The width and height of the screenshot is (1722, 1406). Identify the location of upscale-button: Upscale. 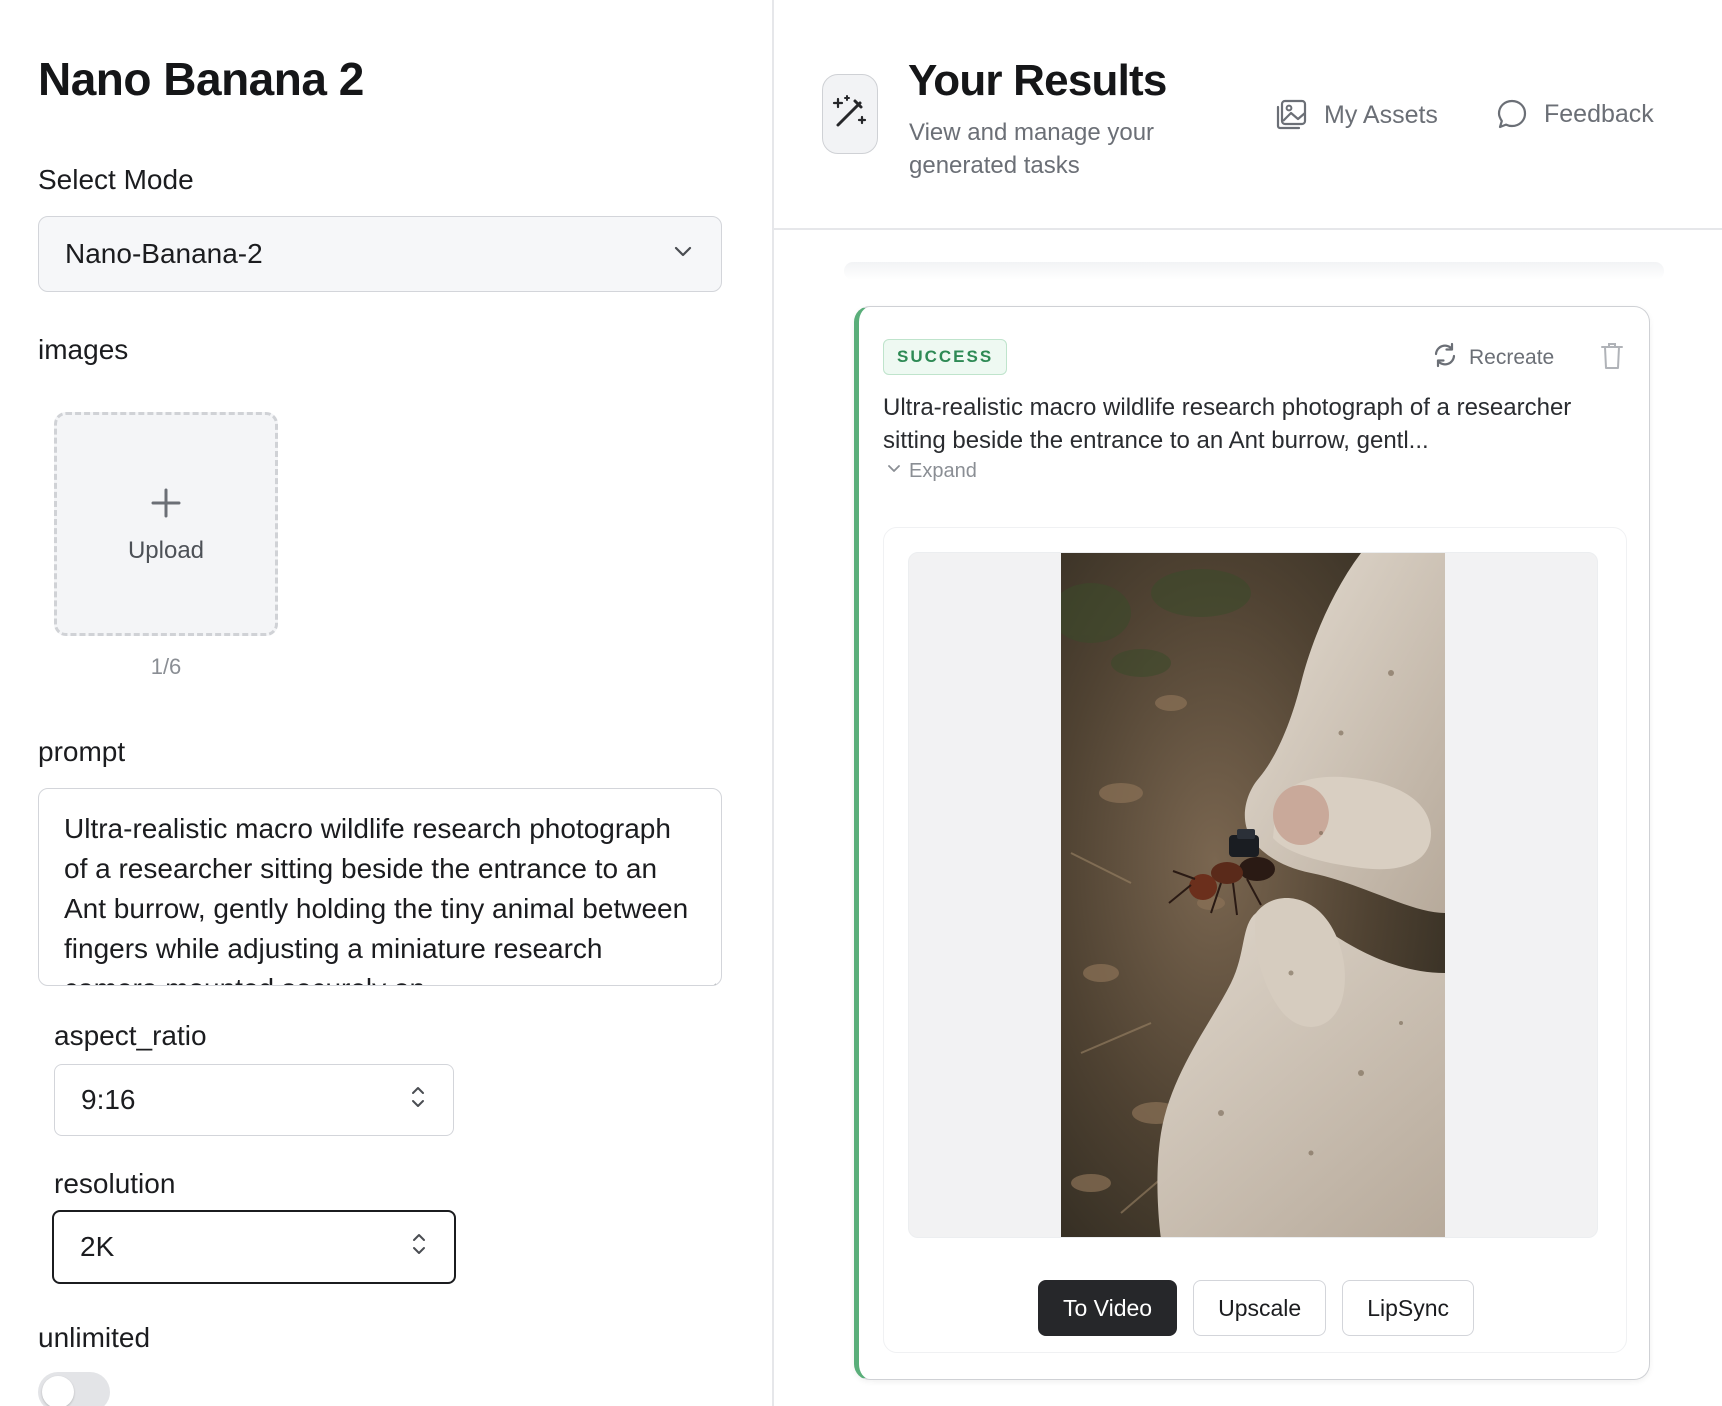
(1260, 1308).